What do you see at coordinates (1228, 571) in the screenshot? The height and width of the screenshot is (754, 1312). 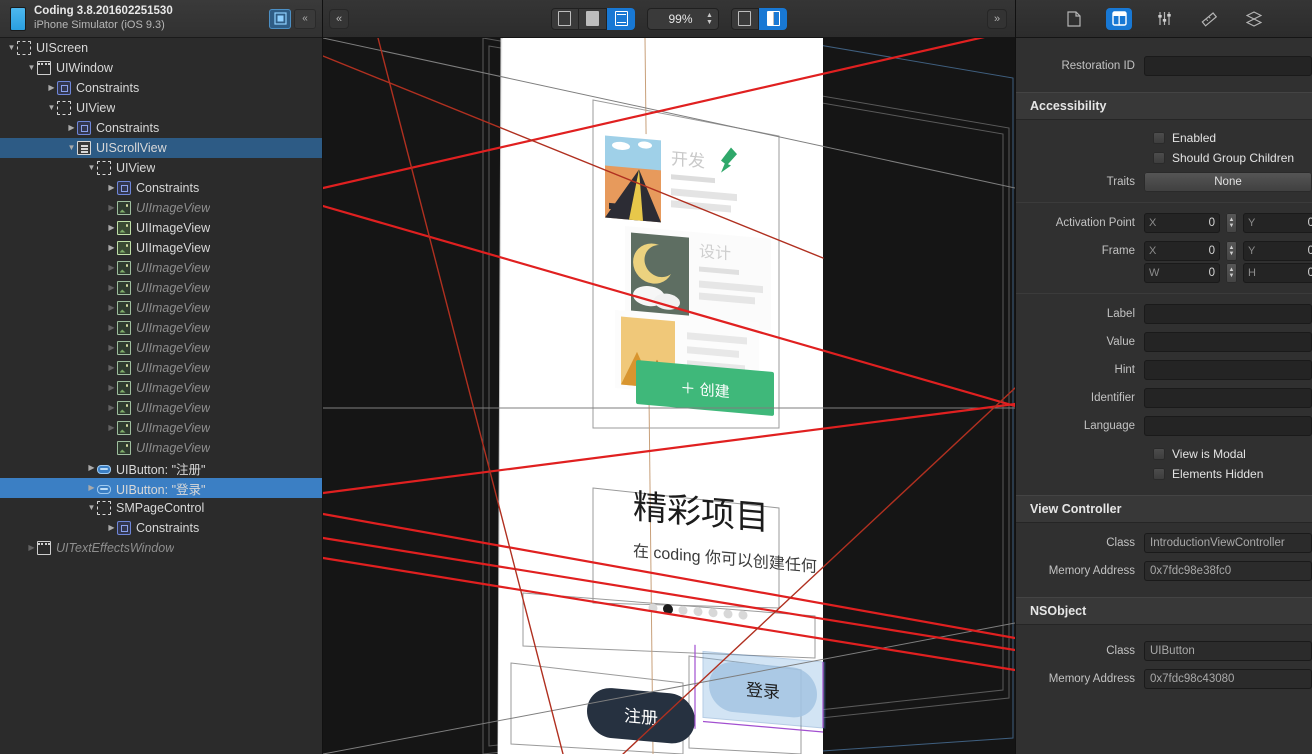 I see `vc-memory-value: 0x7fdc98e38fc0` at bounding box center [1228, 571].